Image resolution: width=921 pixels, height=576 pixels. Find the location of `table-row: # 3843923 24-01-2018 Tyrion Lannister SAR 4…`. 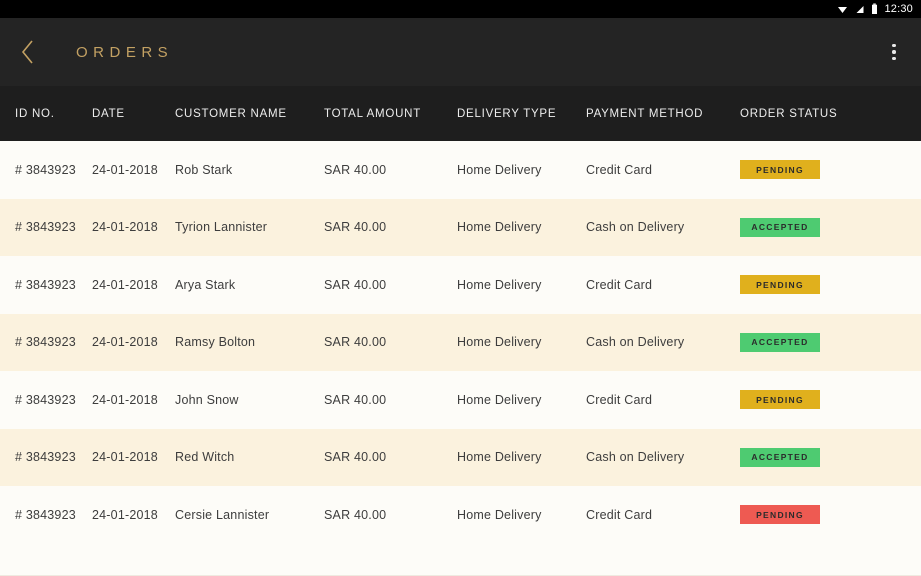

table-row: # 3843923 24-01-2018 Tyrion Lannister SAR 4… is located at coordinates (460, 227).